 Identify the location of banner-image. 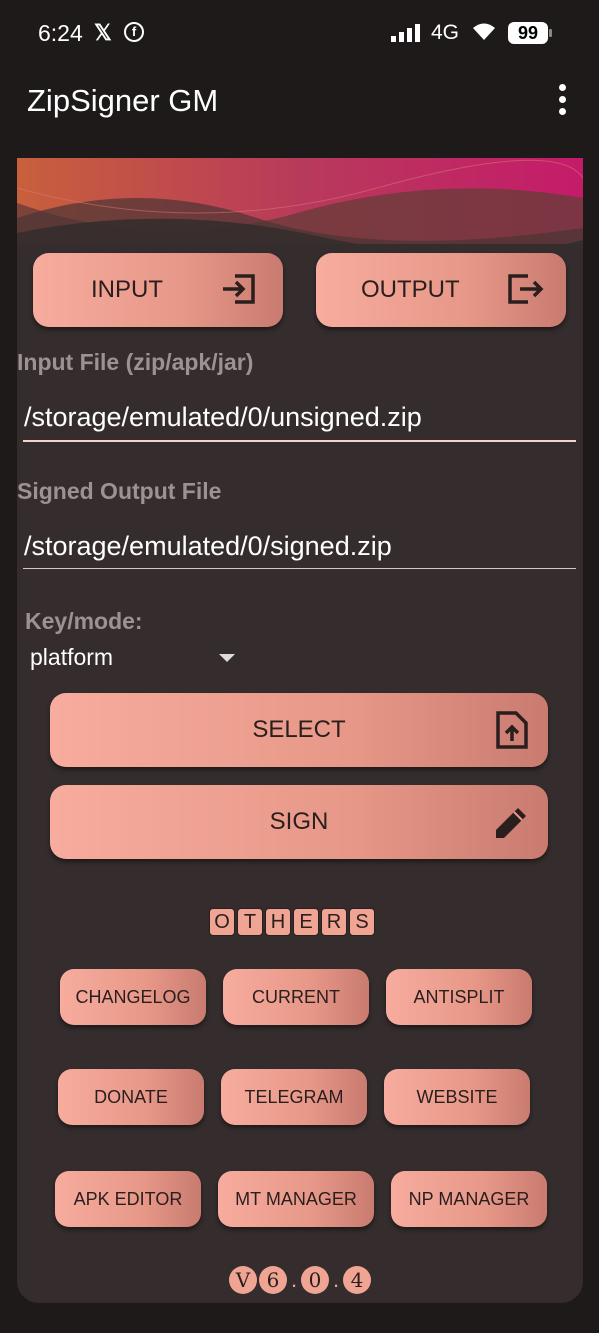
(300, 201).